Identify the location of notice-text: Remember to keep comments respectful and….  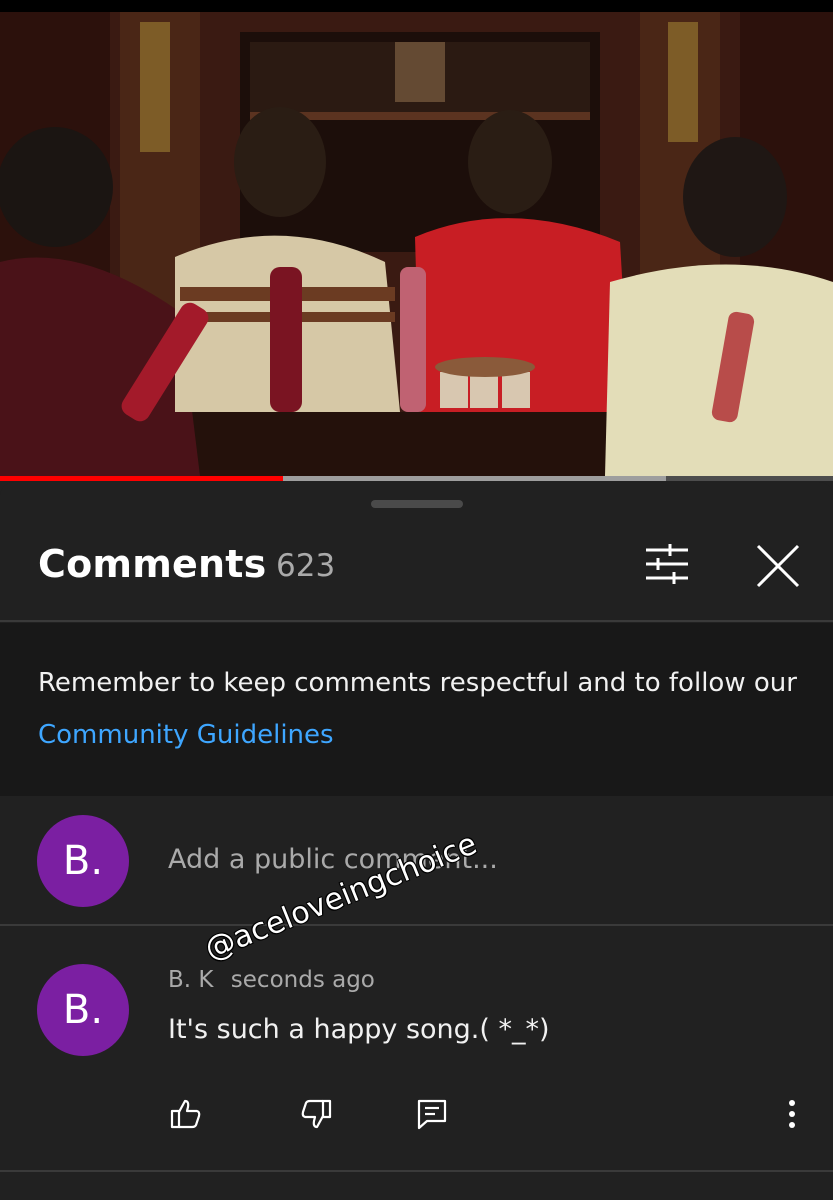
(417, 683).